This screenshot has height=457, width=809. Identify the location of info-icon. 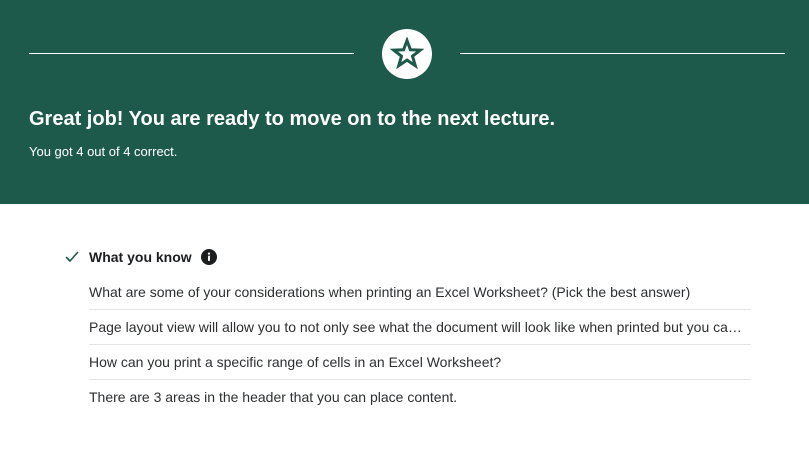
(208, 257).